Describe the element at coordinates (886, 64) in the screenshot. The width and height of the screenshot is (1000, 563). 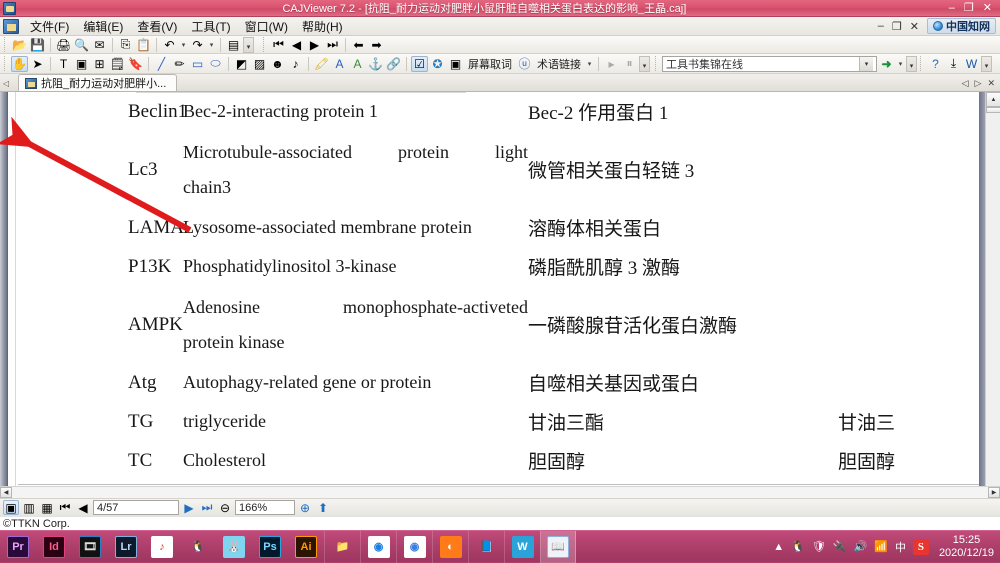
I see `reference-go-button: ➜` at that location.